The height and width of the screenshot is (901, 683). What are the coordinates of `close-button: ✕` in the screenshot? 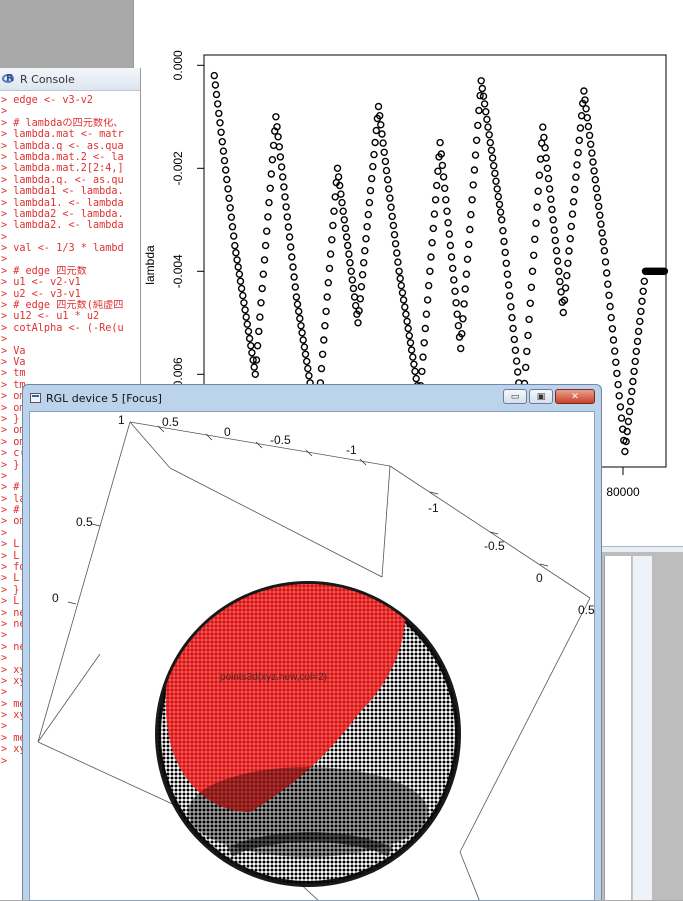 It's located at (575, 396).